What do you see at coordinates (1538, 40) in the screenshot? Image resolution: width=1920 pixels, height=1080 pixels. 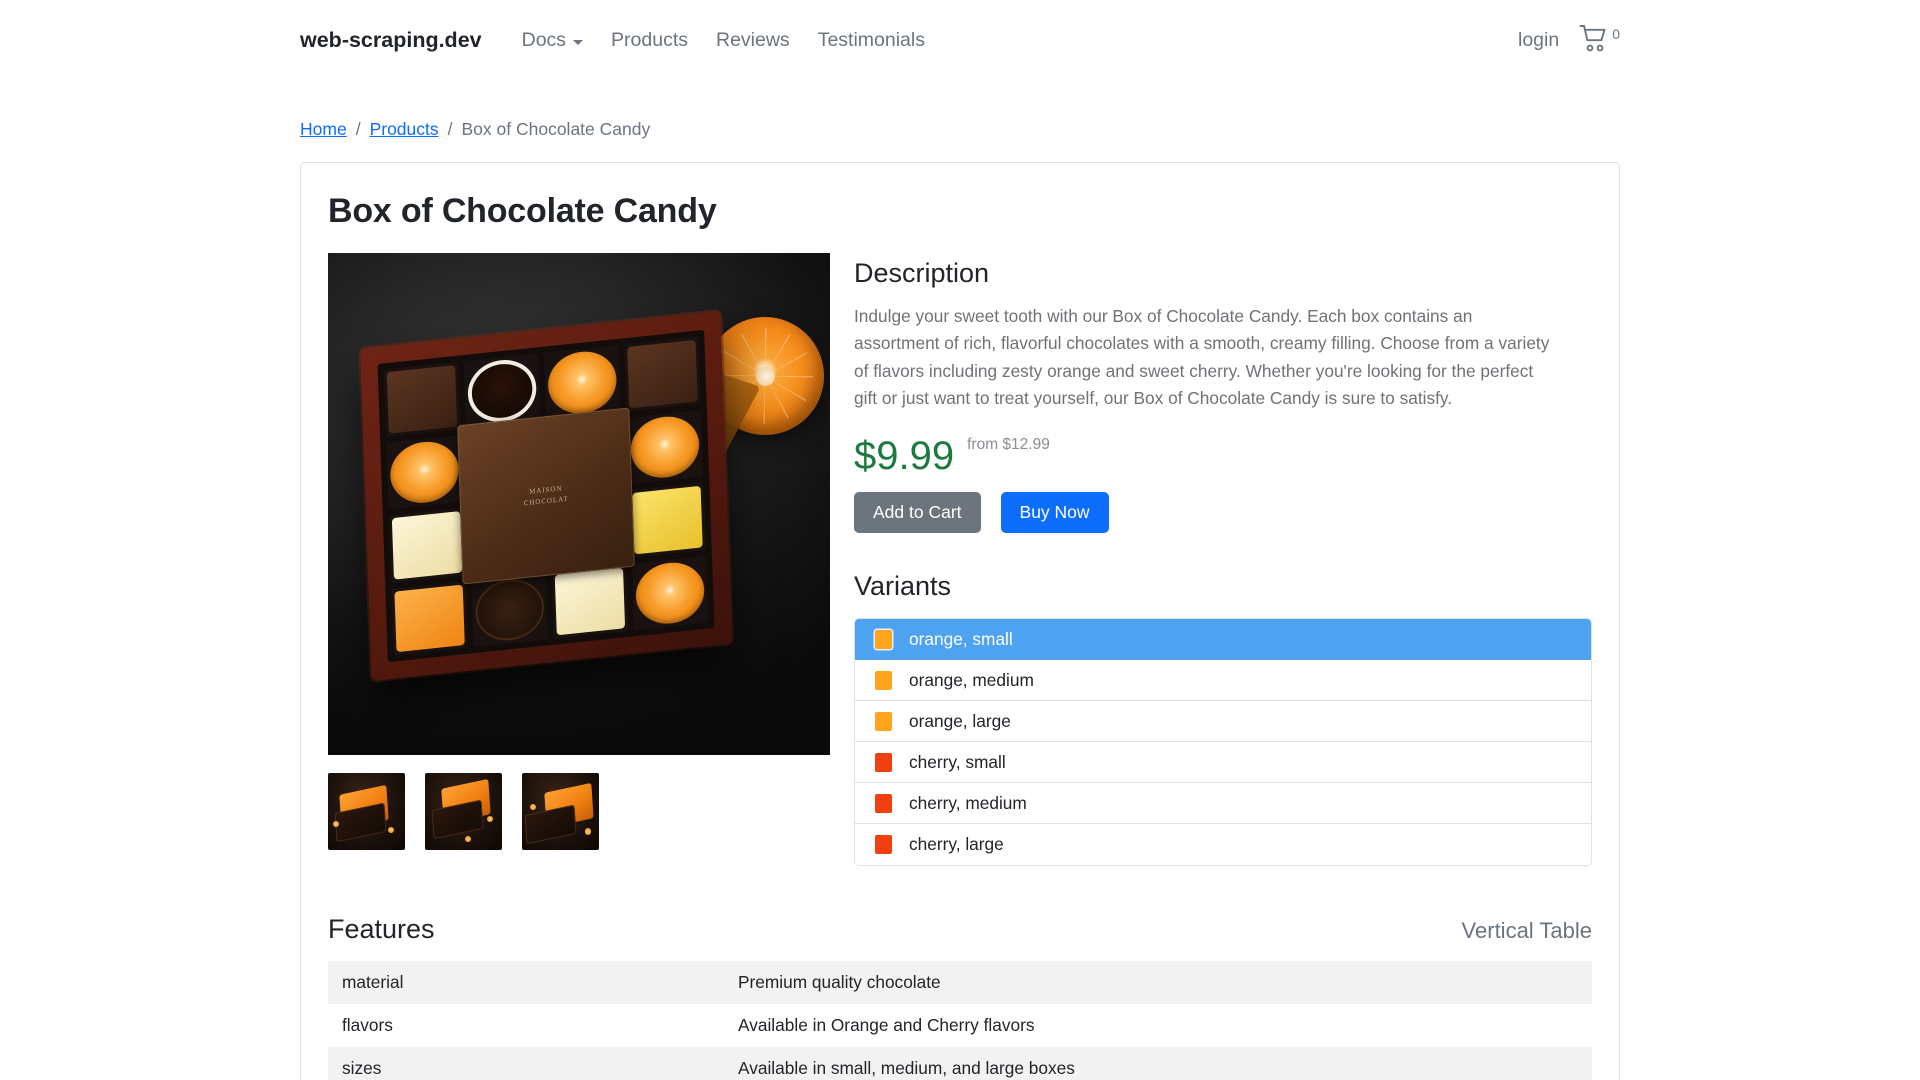 I see `login-link: login` at bounding box center [1538, 40].